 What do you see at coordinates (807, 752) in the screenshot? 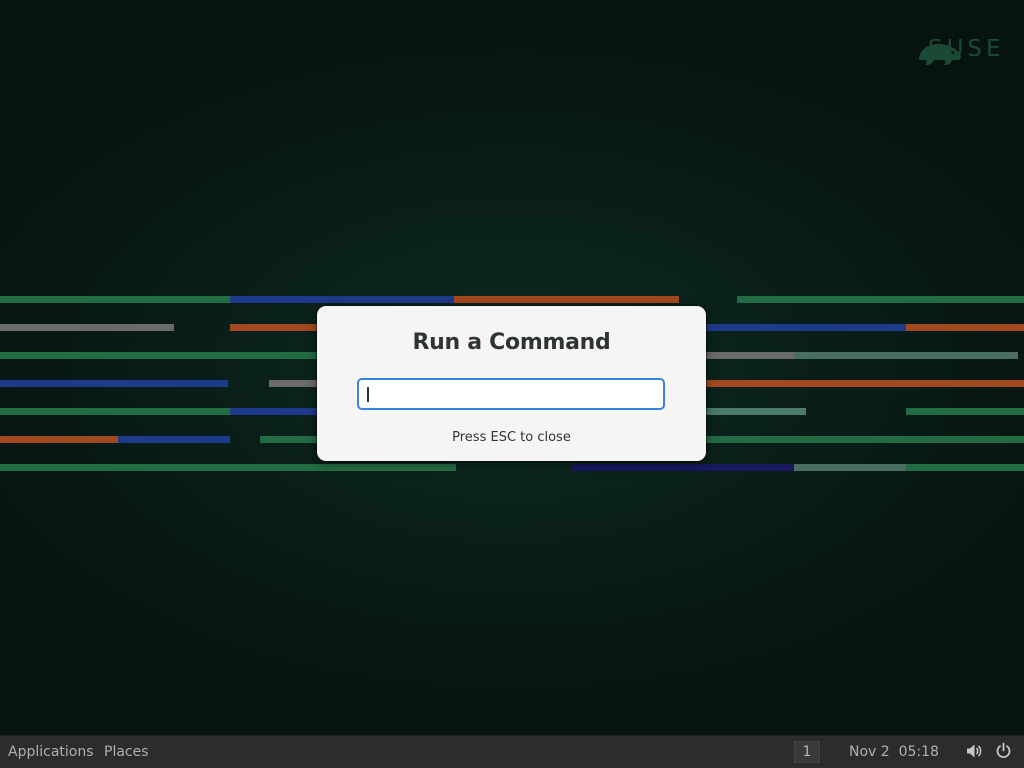
I see `workspace-indicator: 1` at bounding box center [807, 752].